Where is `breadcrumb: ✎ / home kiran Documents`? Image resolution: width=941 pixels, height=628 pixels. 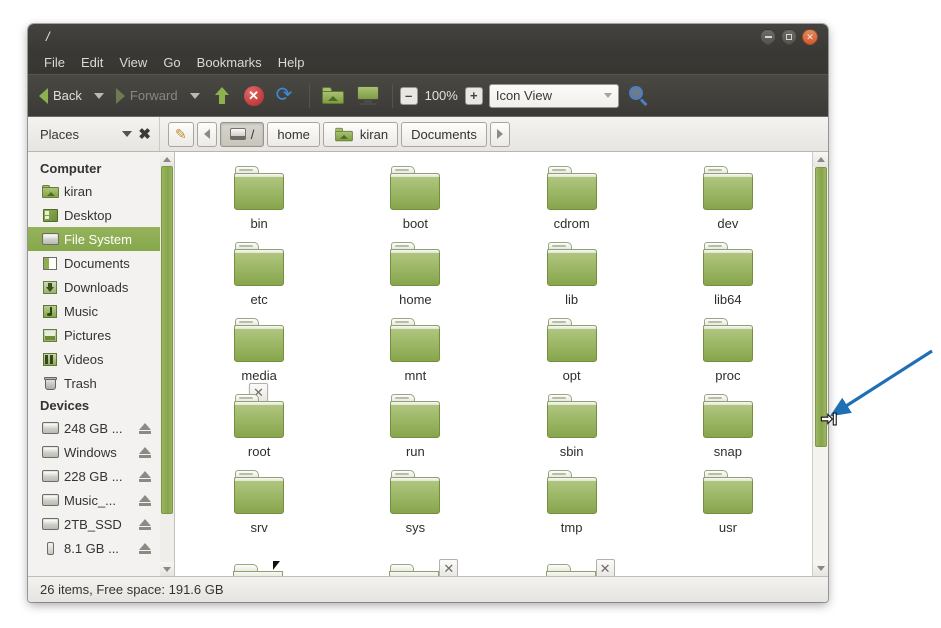
breadcrumb: ✎ / home kiran Documents is located at coordinates (335, 134).